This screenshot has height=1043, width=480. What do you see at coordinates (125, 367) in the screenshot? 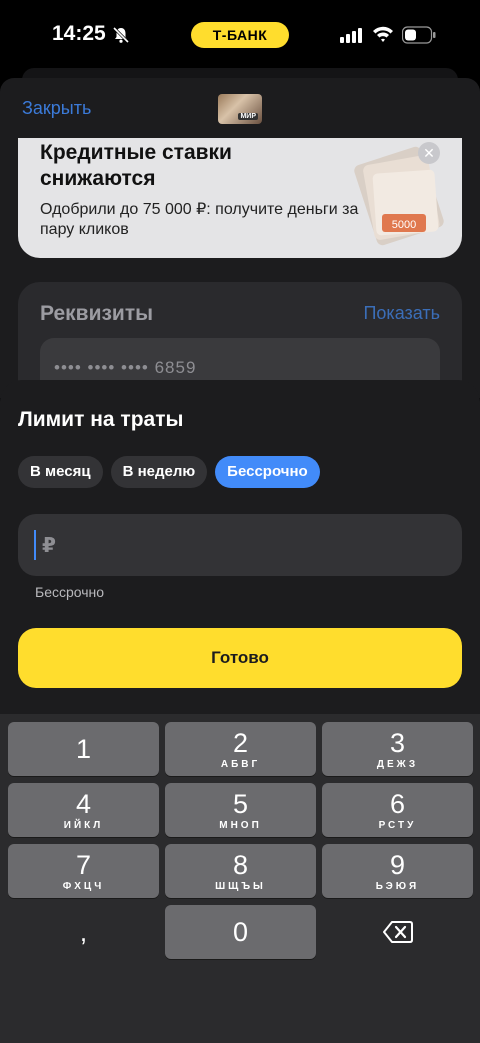
I see `card-number: •••• •••• •••• 6859` at bounding box center [125, 367].